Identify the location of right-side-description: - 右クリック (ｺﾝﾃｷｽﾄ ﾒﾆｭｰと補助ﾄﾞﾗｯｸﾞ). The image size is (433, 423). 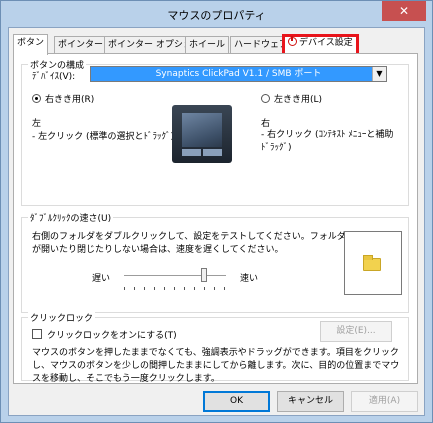
(327, 141).